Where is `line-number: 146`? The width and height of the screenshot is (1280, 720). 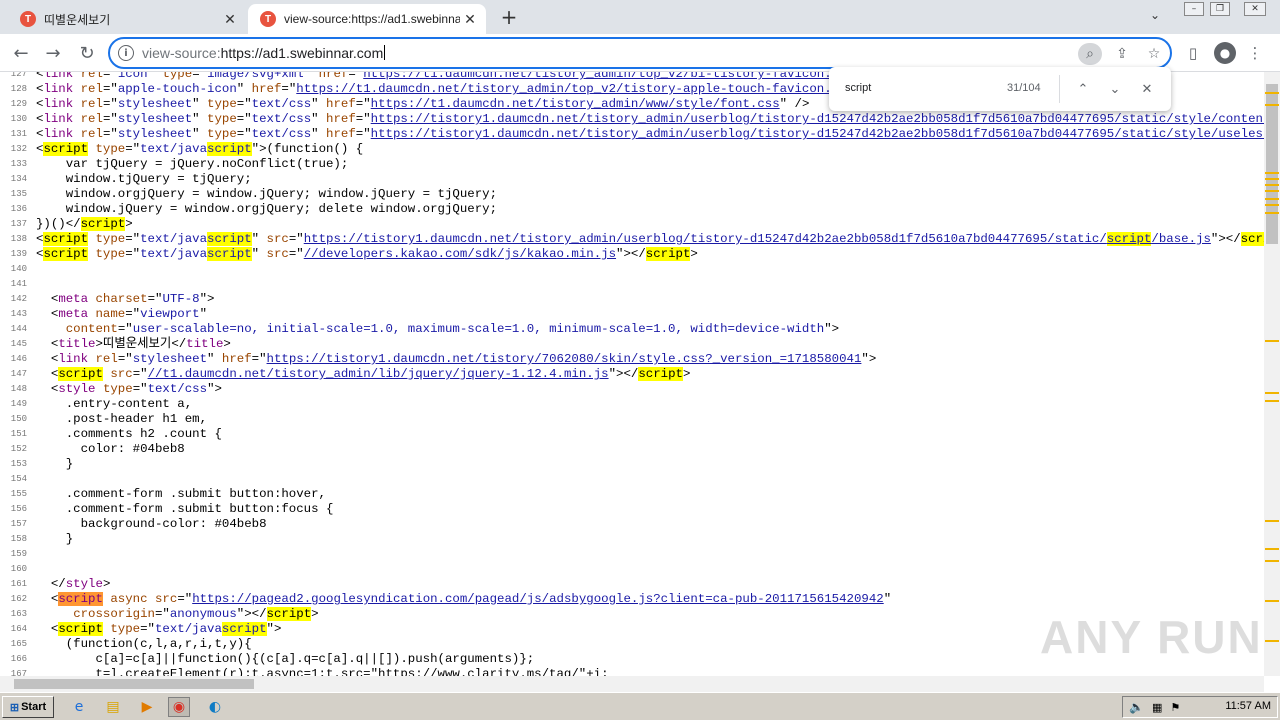
line-number: 146 is located at coordinates (18, 359).